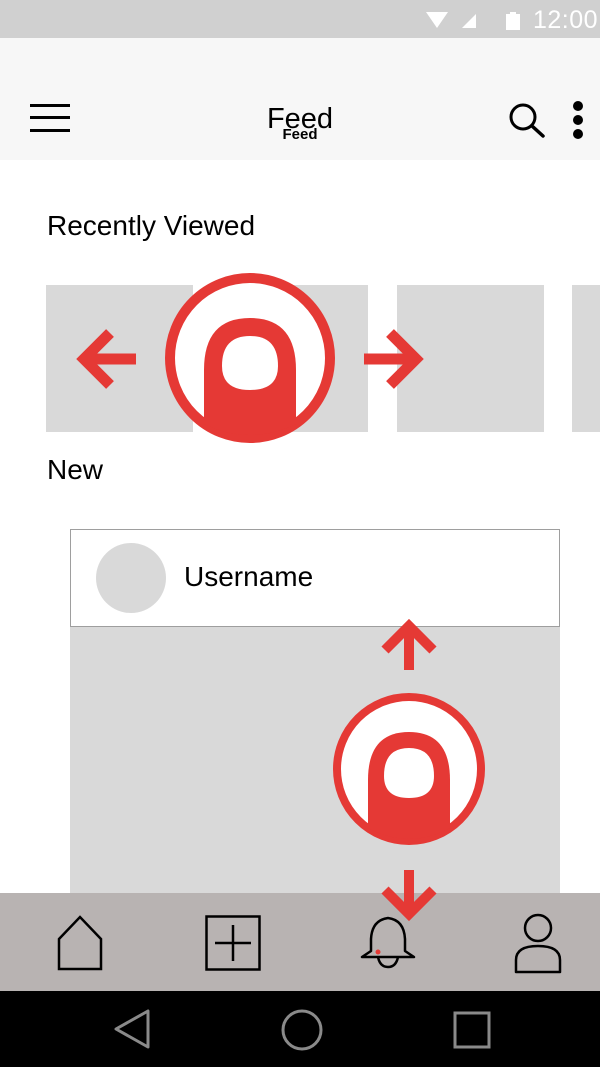  Describe the element at coordinates (233, 943) in the screenshot. I see `add-post-icon` at that location.